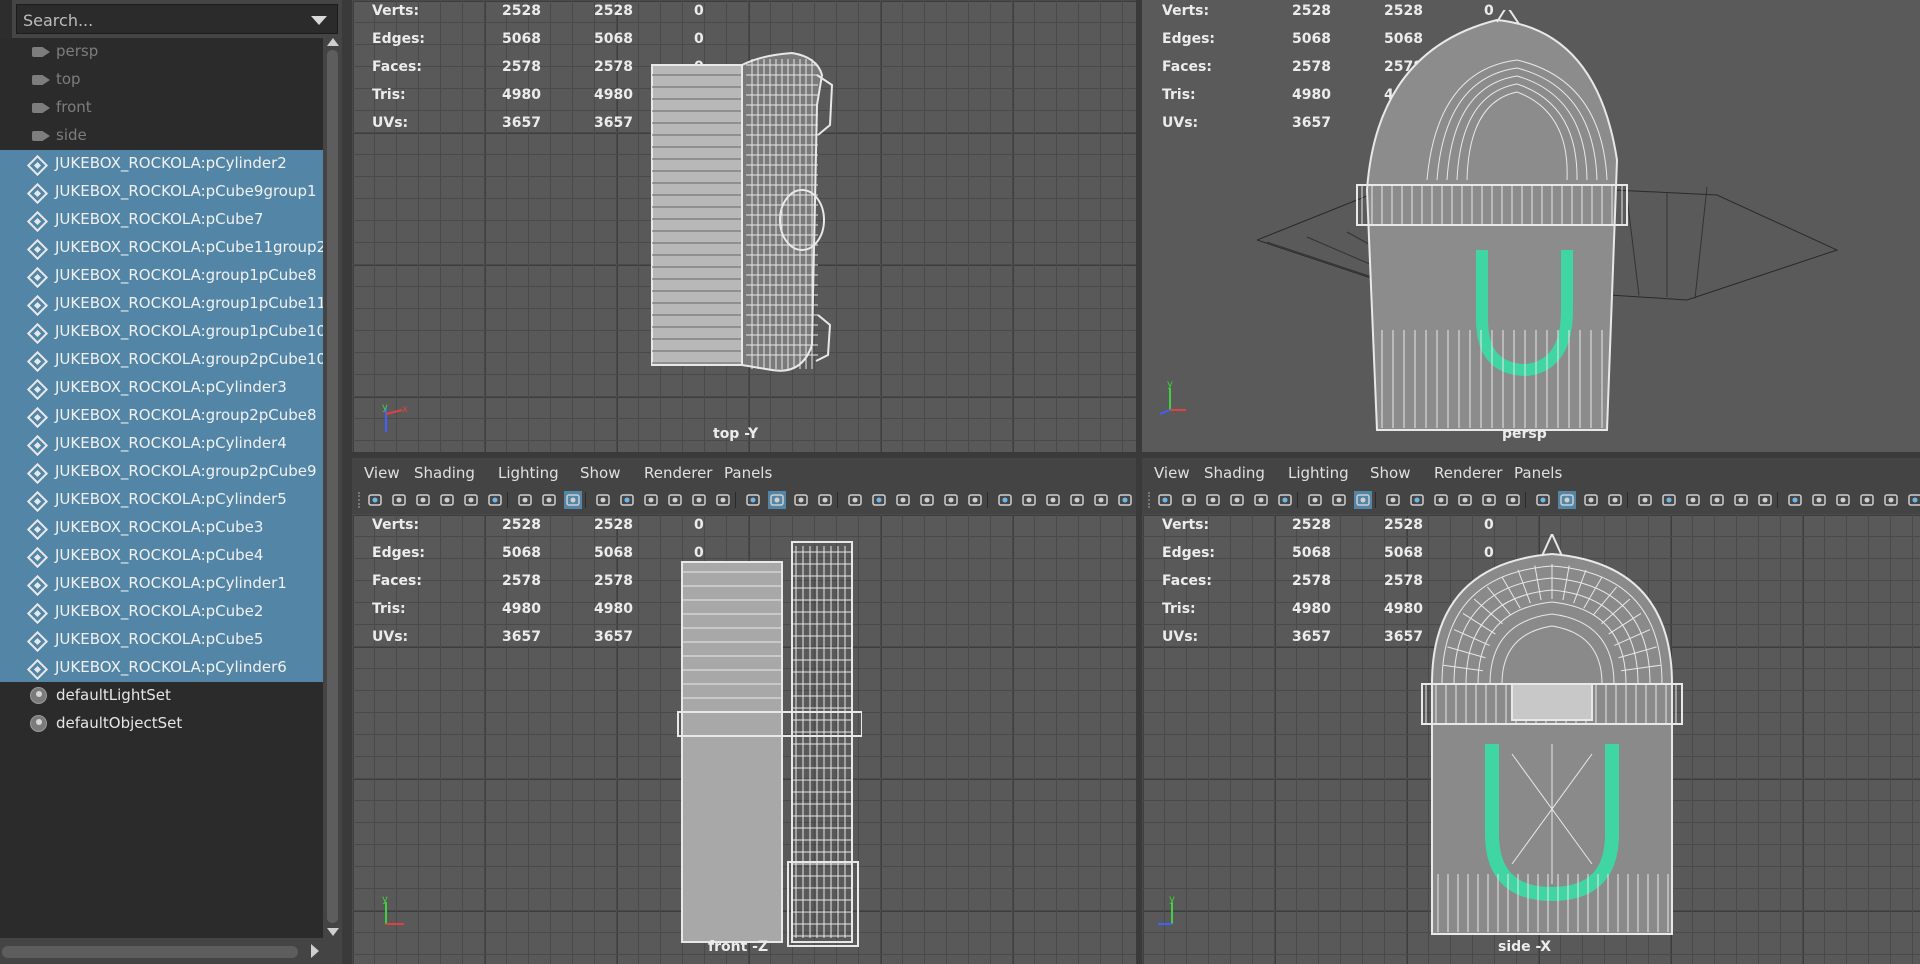 The height and width of the screenshot is (964, 1920). Describe the element at coordinates (6, 19) in the screenshot. I see `outliner-collapse-strip` at that location.